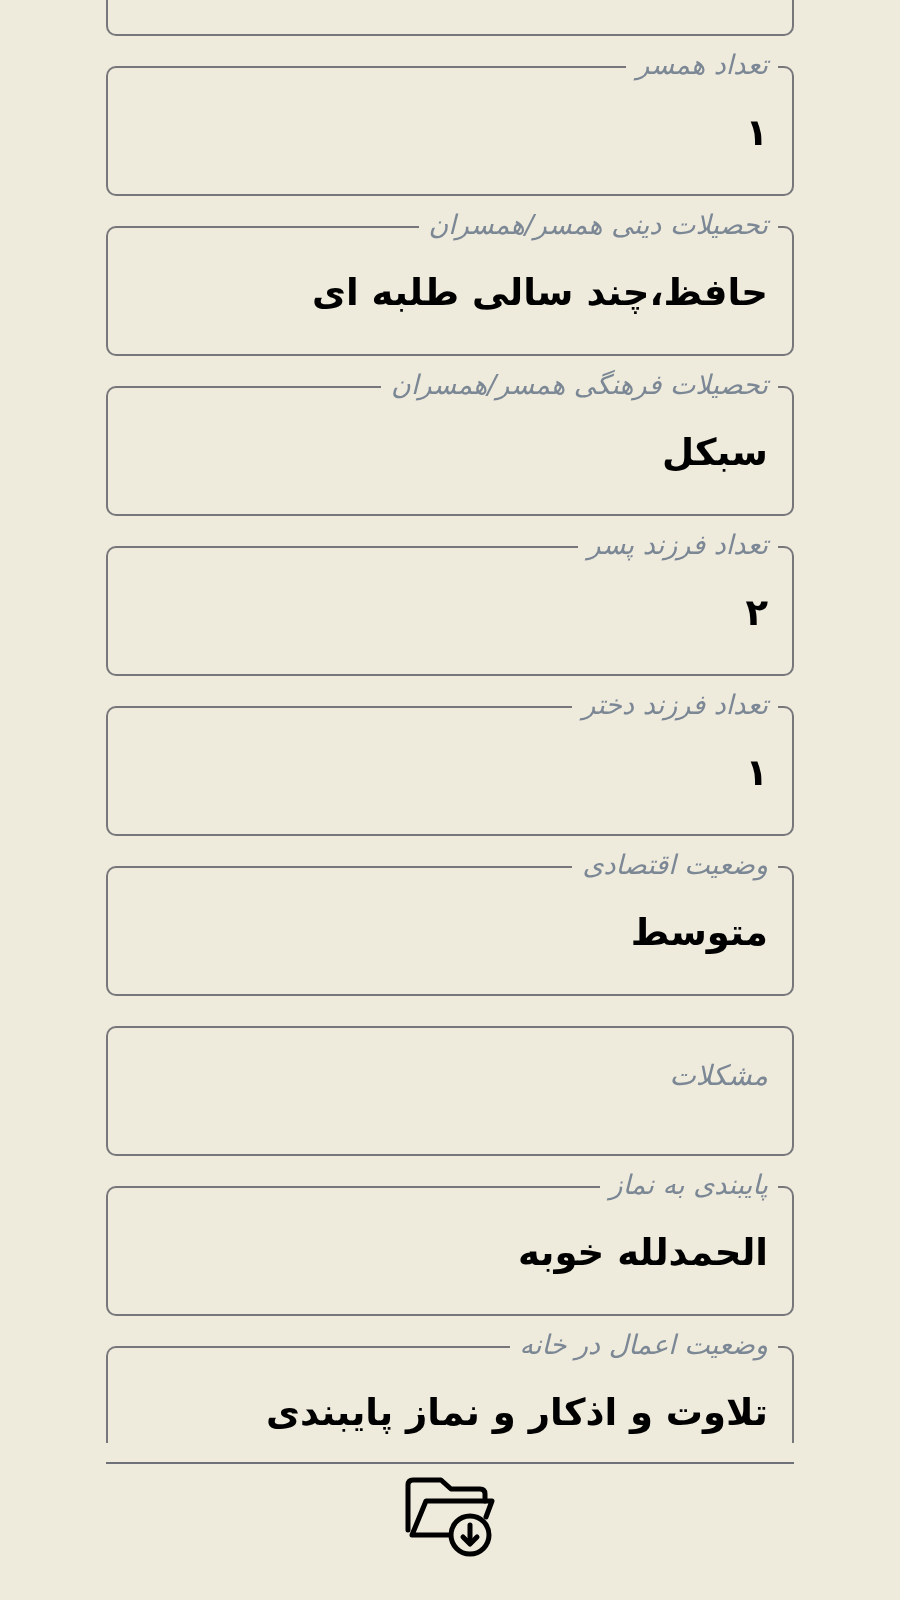  Describe the element at coordinates (450, 1517) in the screenshot. I see `folder-download-icon` at that location.